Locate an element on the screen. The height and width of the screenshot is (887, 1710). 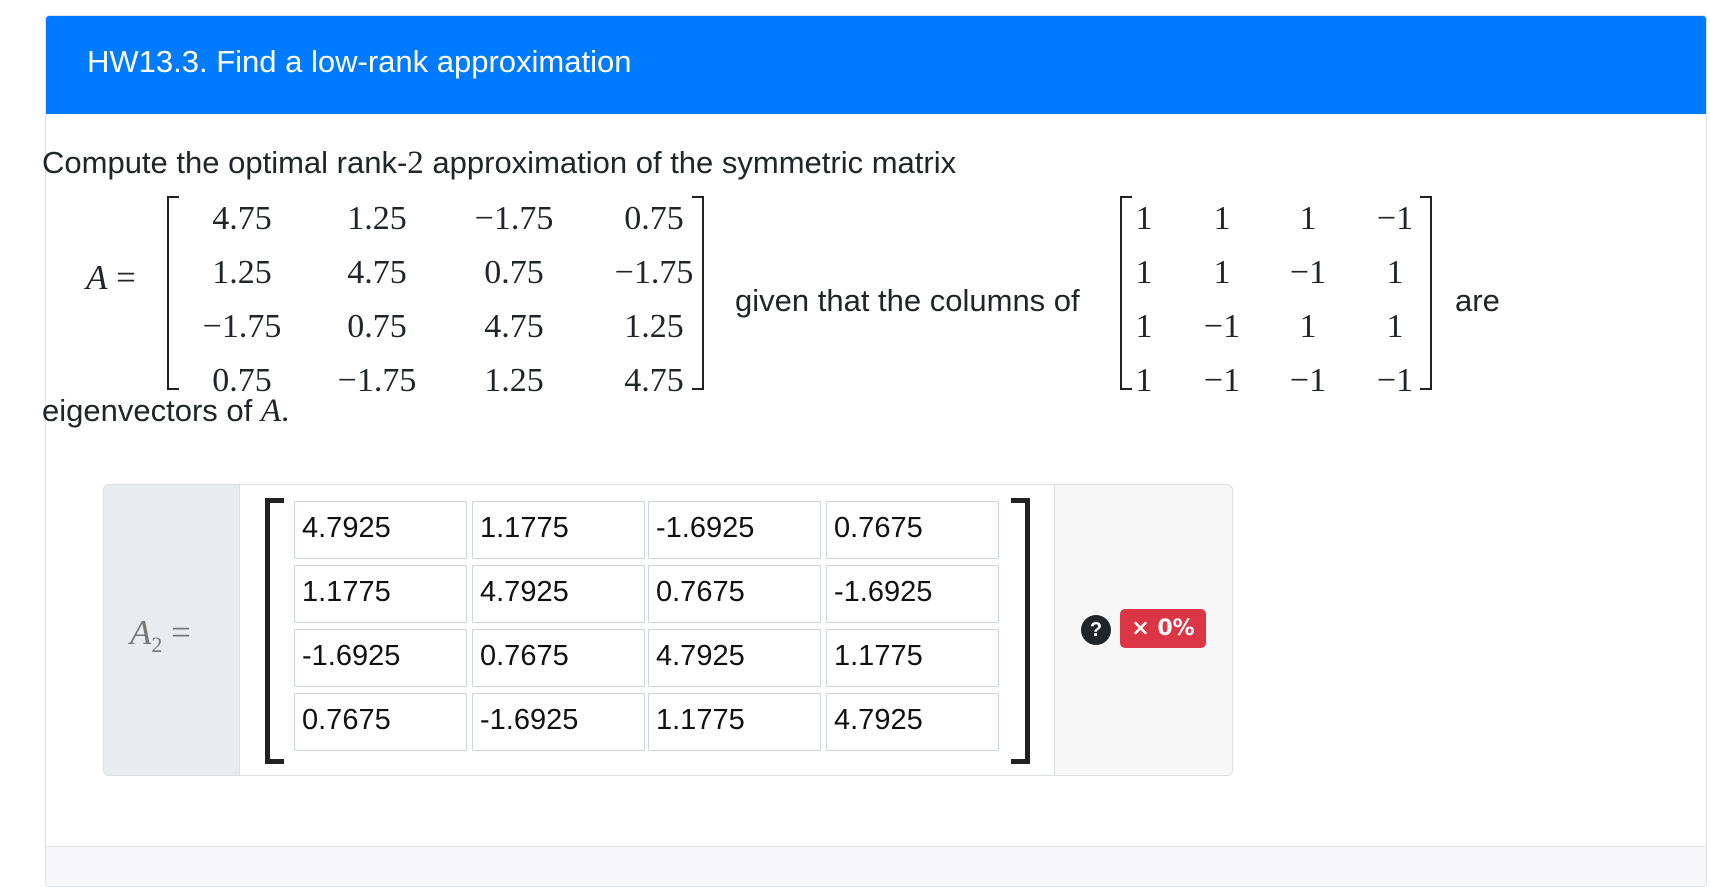
question-prompt-end: eigenvectors of A. is located at coordinates (166, 411).